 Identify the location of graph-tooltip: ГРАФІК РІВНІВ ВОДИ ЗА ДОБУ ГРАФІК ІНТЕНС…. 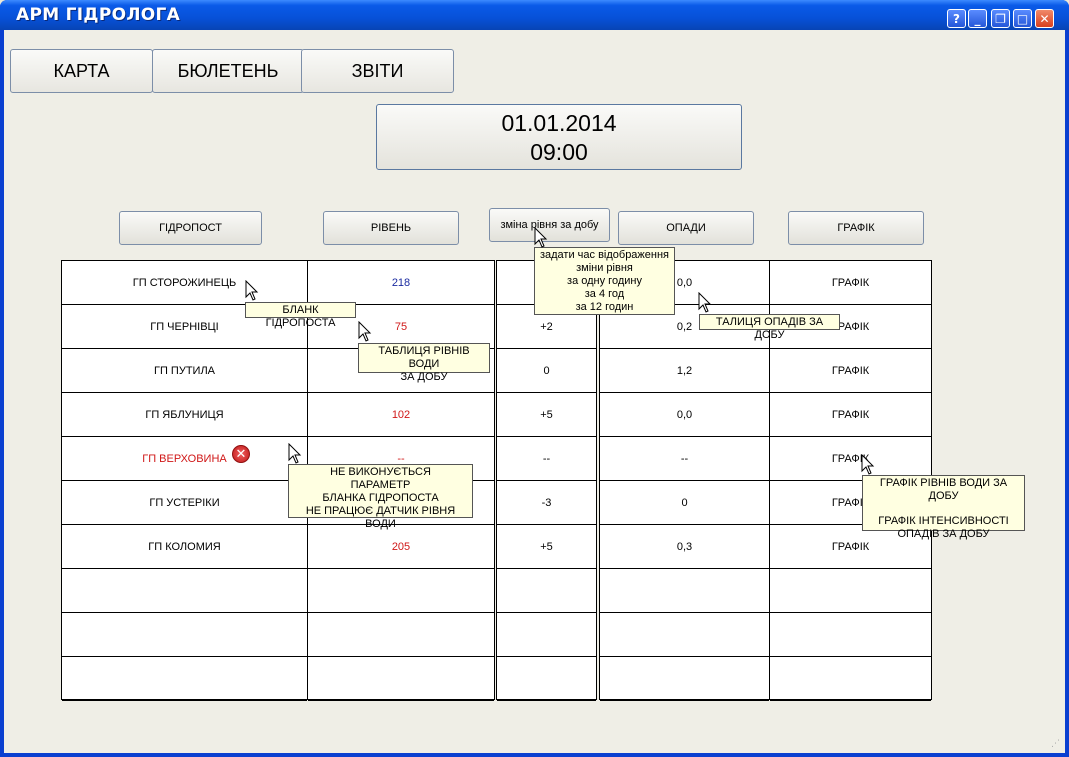
(943, 507).